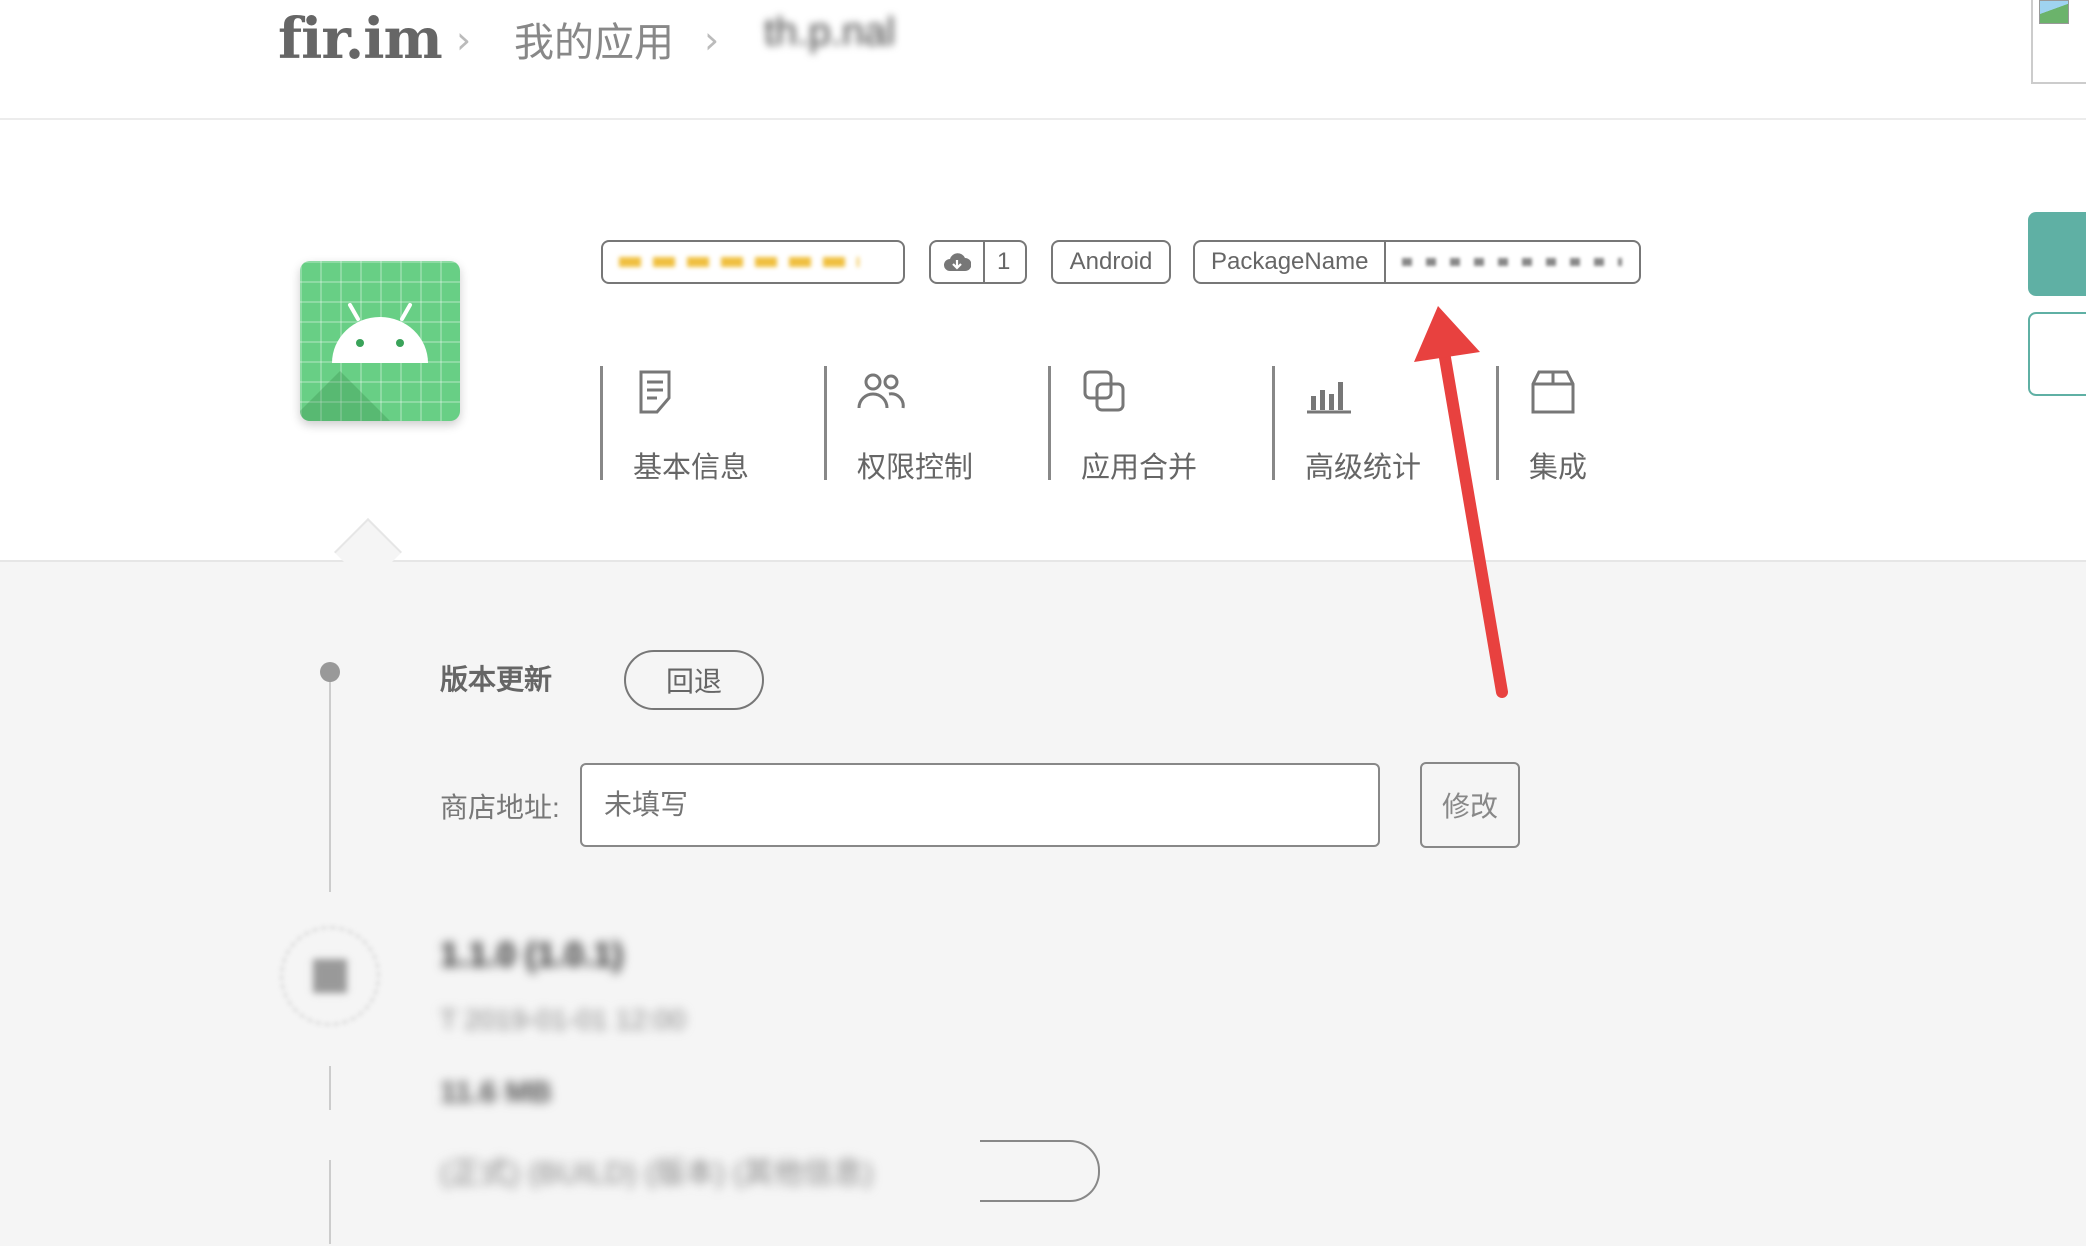 This screenshot has height=1246, width=2086. What do you see at coordinates (594, 39) in the screenshot?
I see `breadcrumb-my-apps: 我的应用` at bounding box center [594, 39].